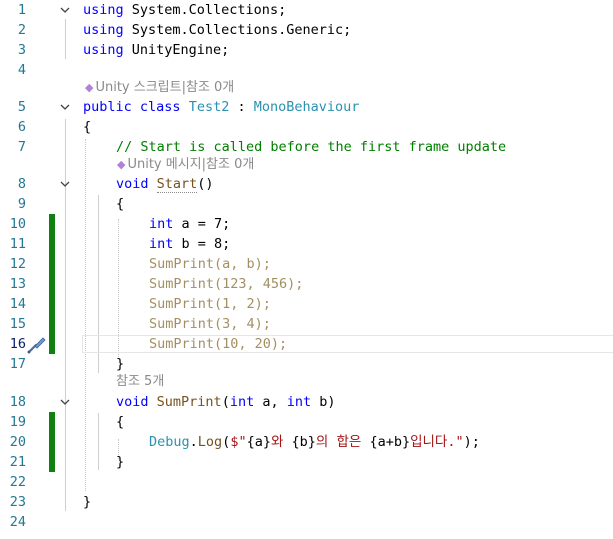  Describe the element at coordinates (37, 345) in the screenshot. I see `screwdriver-icon` at that location.